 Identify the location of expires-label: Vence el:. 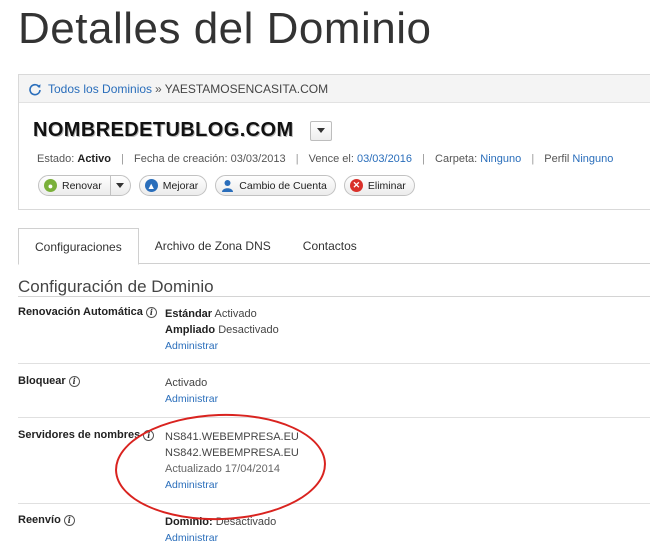
(331, 159).